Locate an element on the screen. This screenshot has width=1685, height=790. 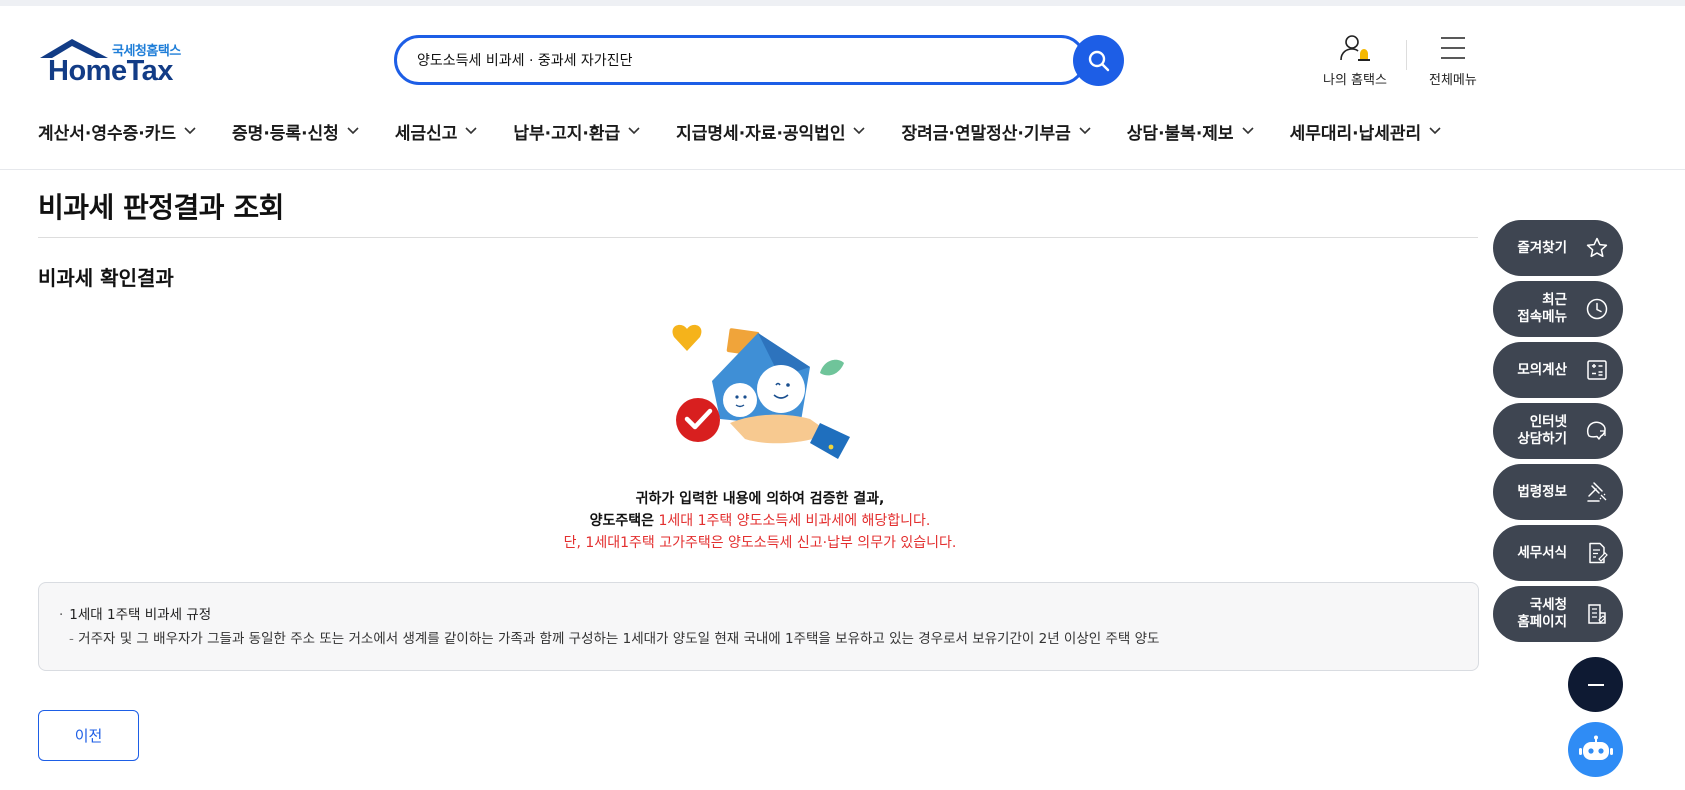
user-bell-icon is located at coordinates (1355, 48).